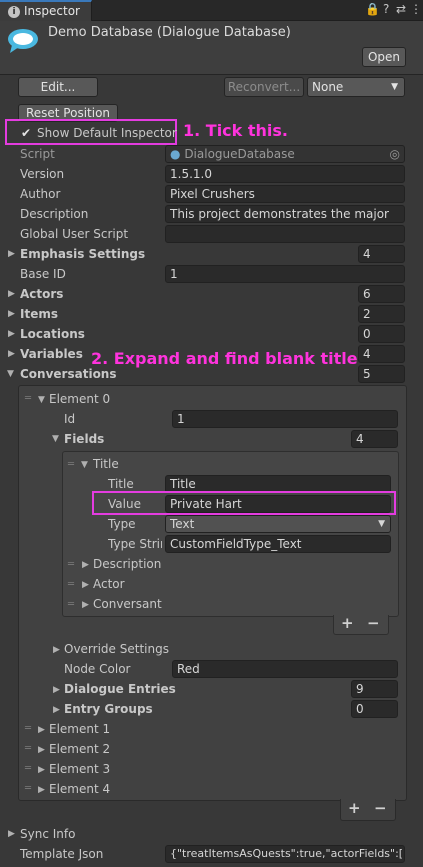 This screenshot has width=423, height=867. What do you see at coordinates (84, 439) in the screenshot?
I see `fields-label: Fields` at bounding box center [84, 439].